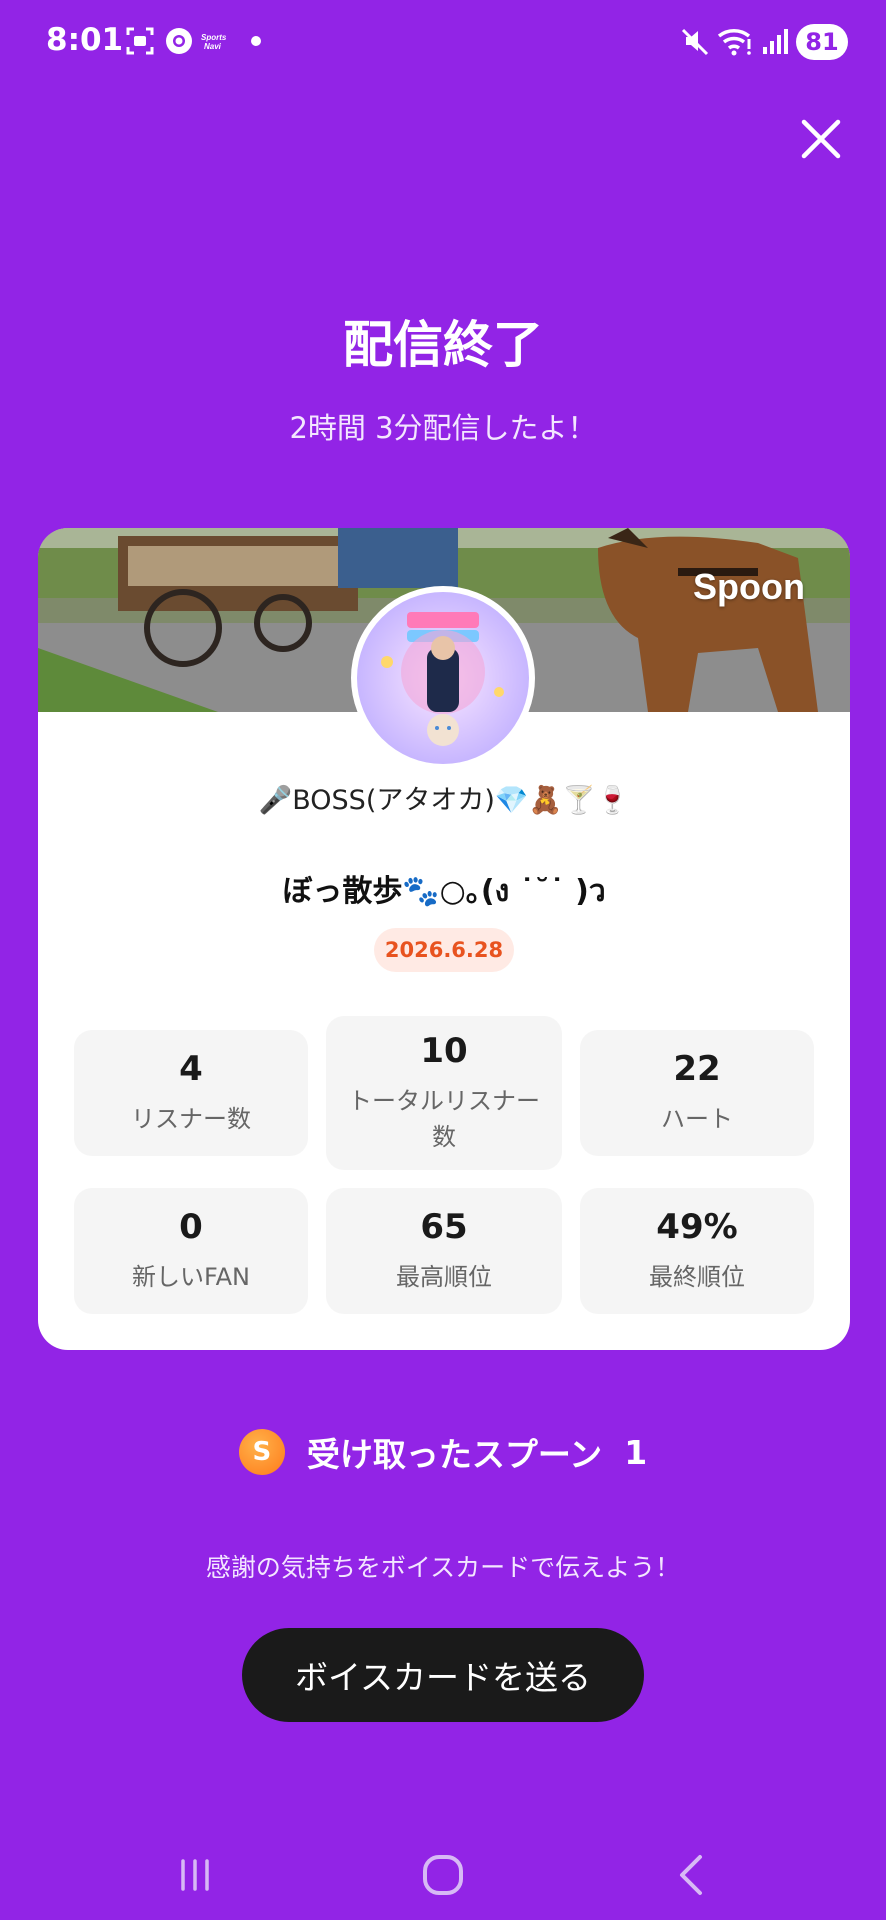 Image resolution: width=886 pixels, height=1920 pixels. Describe the element at coordinates (454, 1454) in the screenshot. I see `received-spoons-label: 受け取ったスプーン` at that location.